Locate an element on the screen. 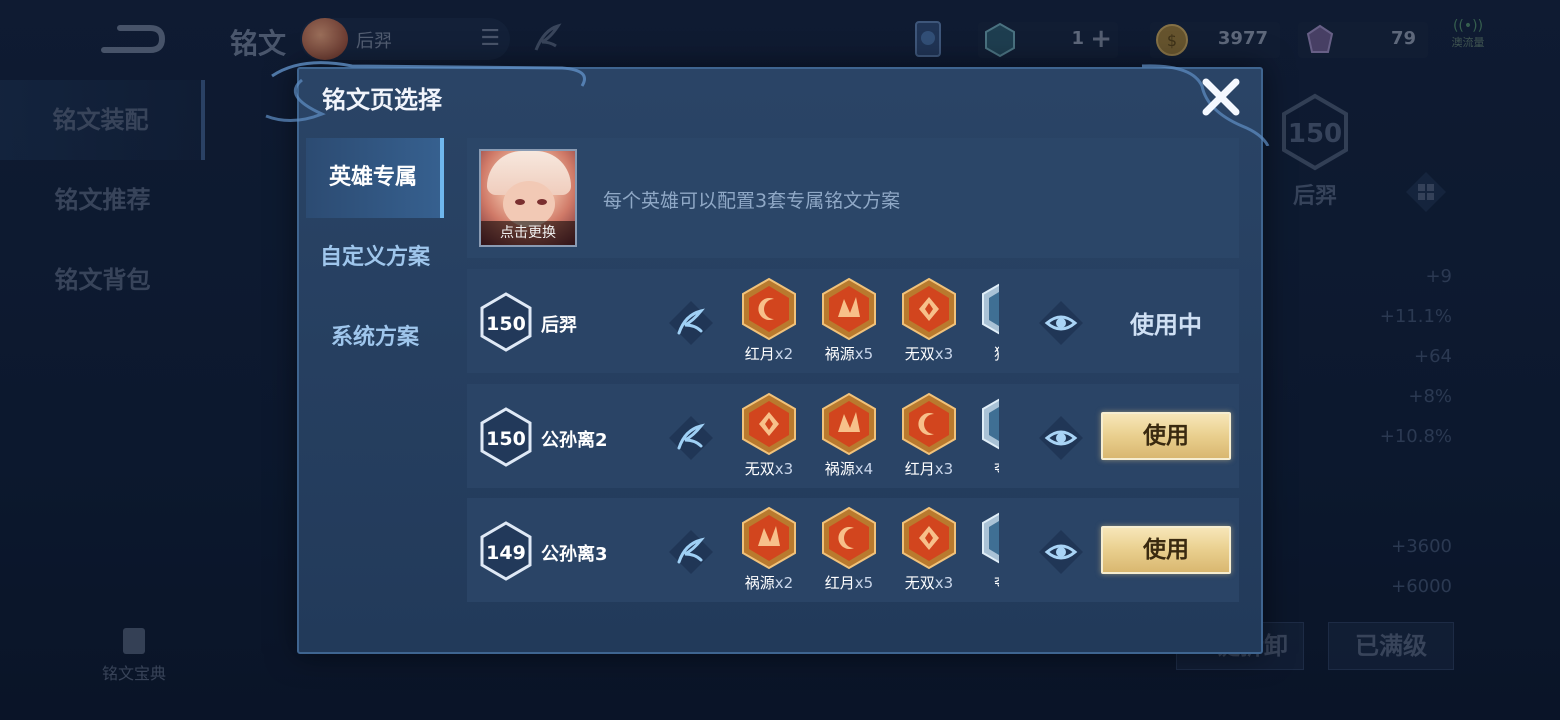  rune-page-row: 150公孙离2无双x3祸源x4红月x3夺萃使用 is located at coordinates (853, 436).